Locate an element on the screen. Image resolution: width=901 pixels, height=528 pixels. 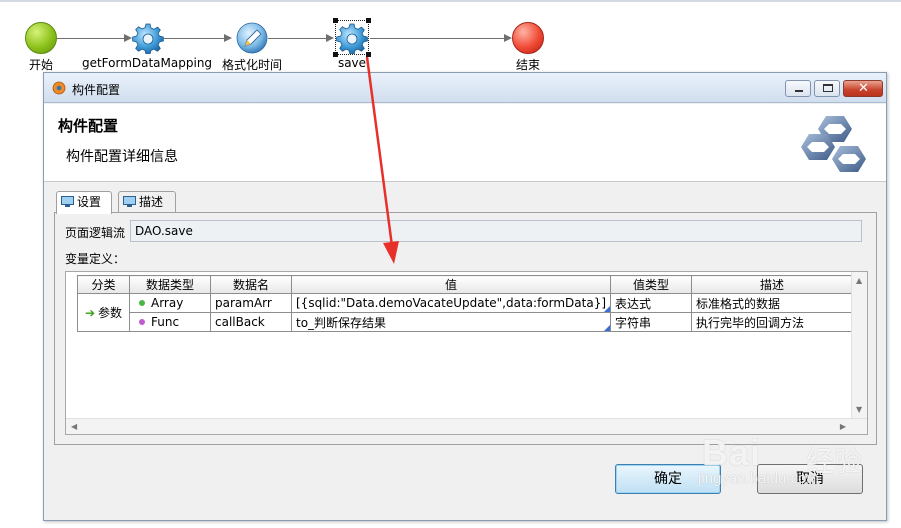
type-label: Array is located at coordinates (167, 303).